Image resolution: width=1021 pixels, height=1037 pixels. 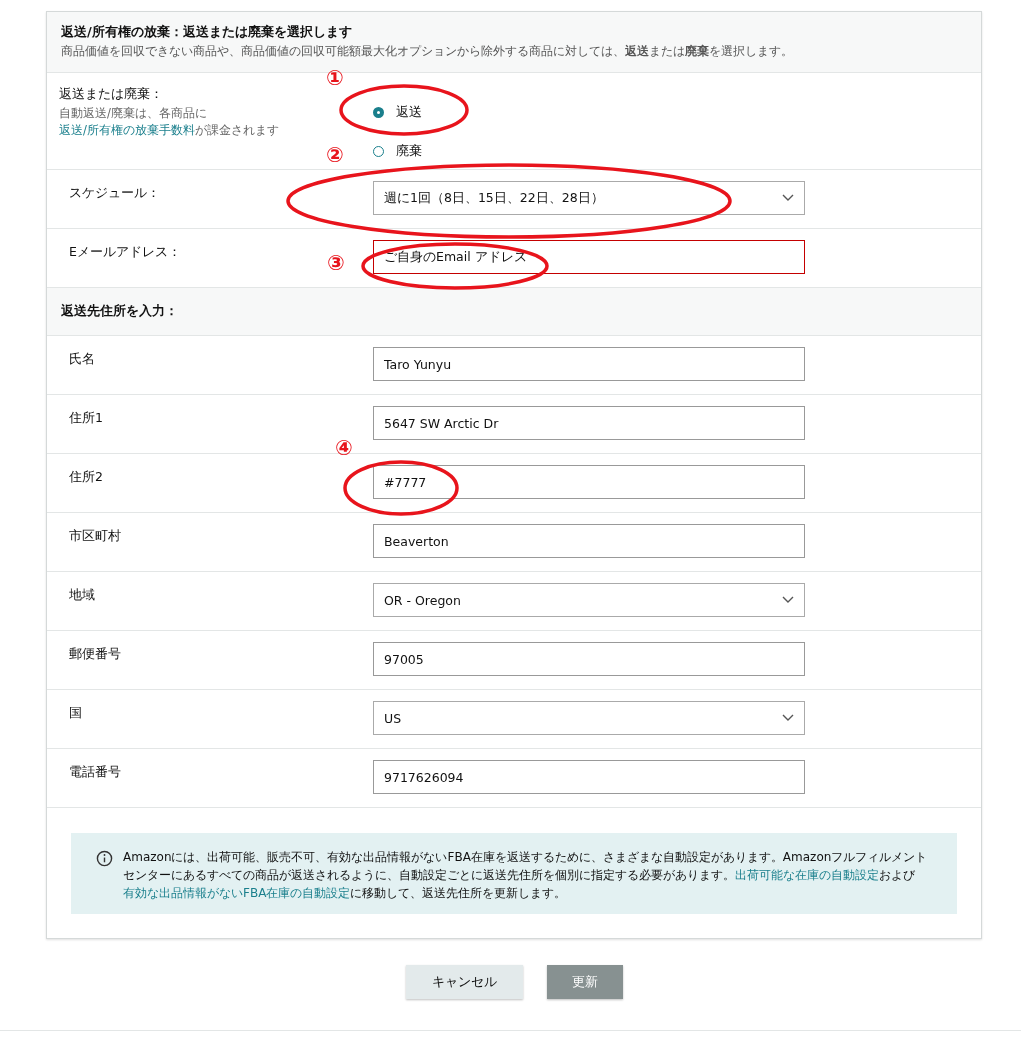 I want to click on annotation-number: ②, so click(x=335, y=155).